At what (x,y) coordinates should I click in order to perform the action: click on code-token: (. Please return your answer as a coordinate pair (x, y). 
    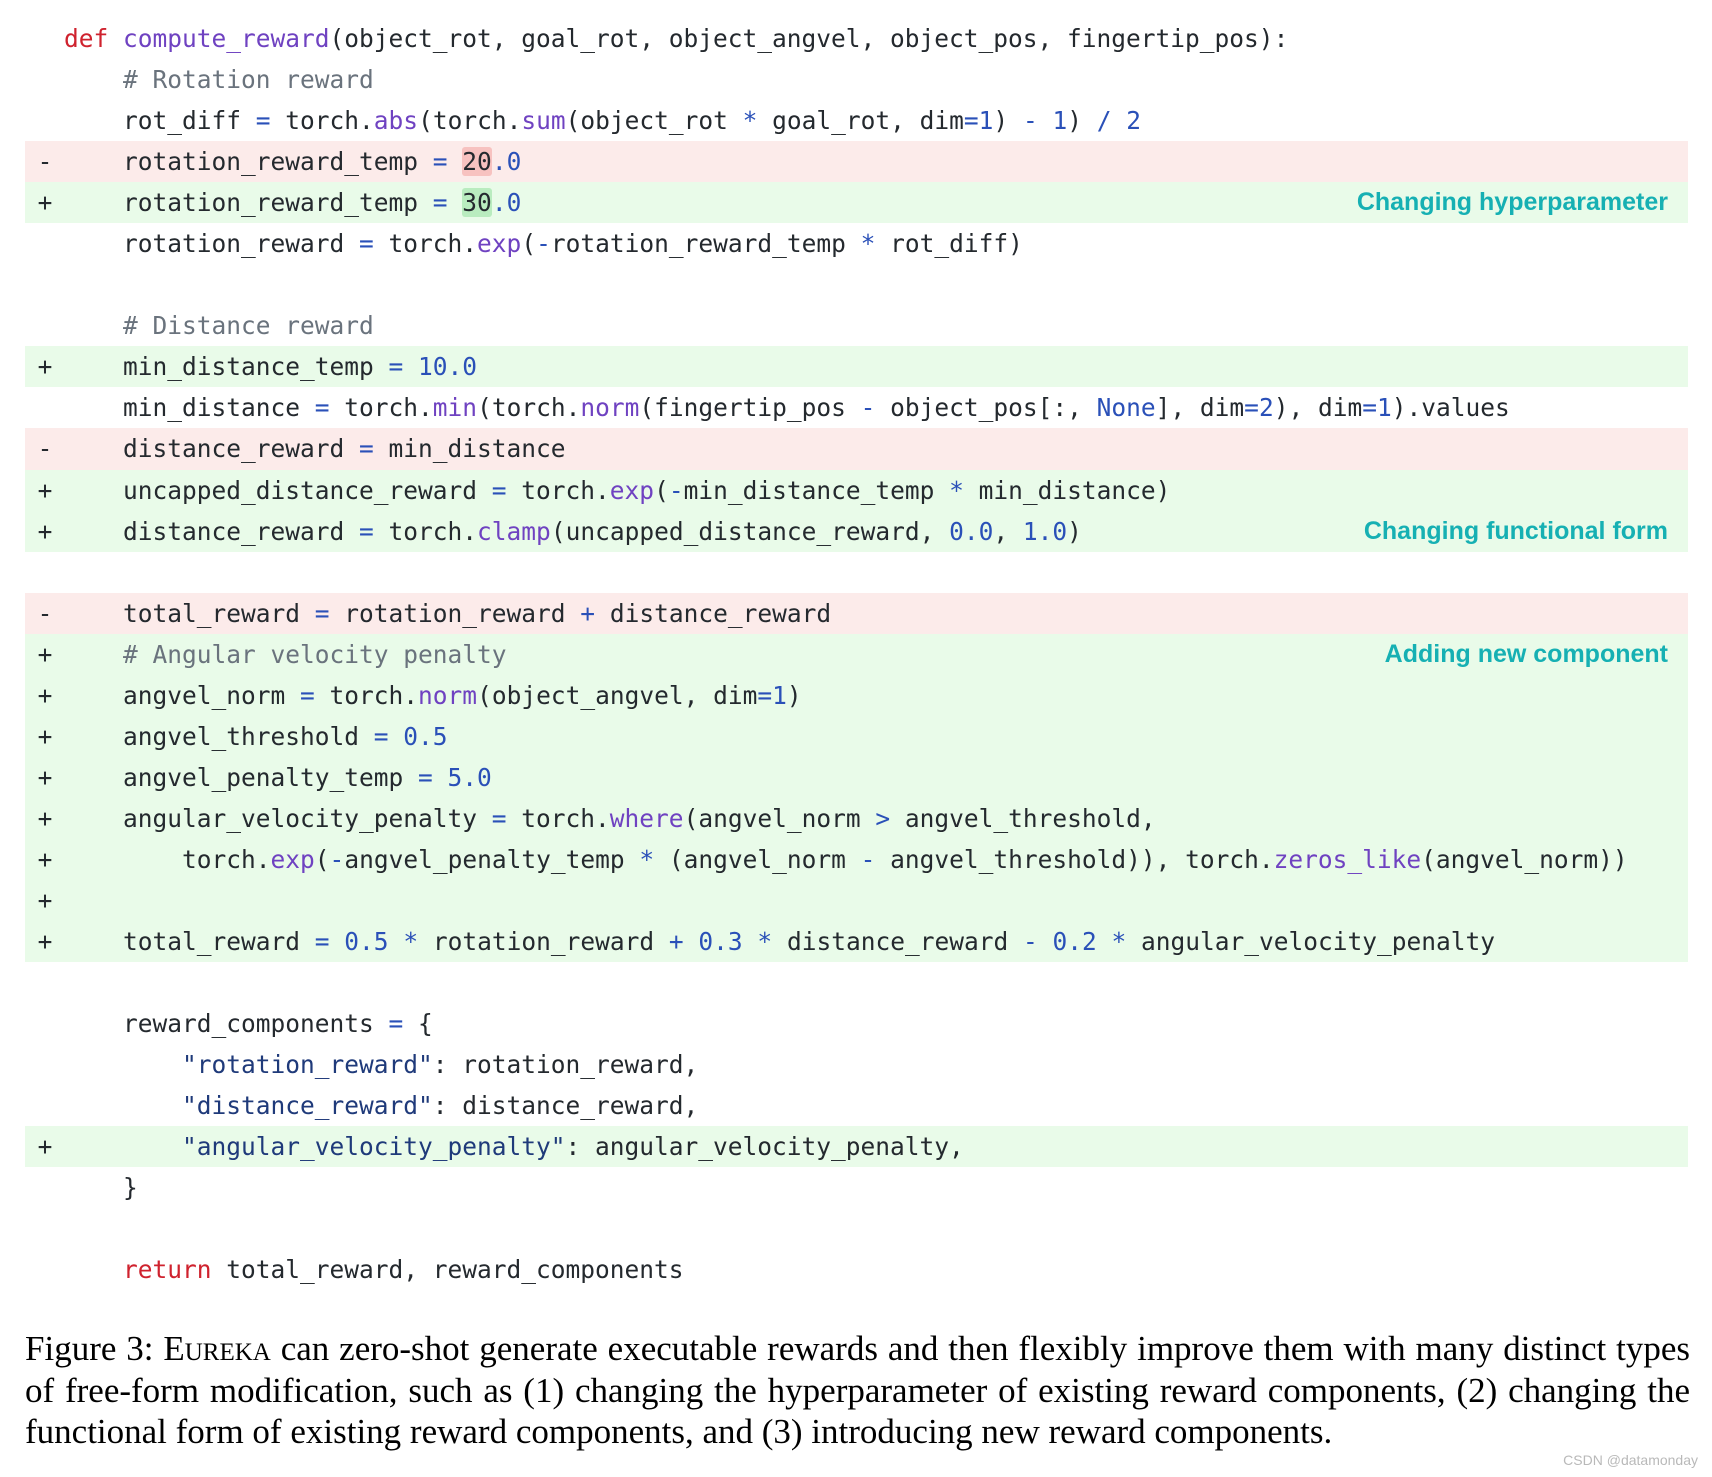
    Looking at the image, I should click on (322, 859).